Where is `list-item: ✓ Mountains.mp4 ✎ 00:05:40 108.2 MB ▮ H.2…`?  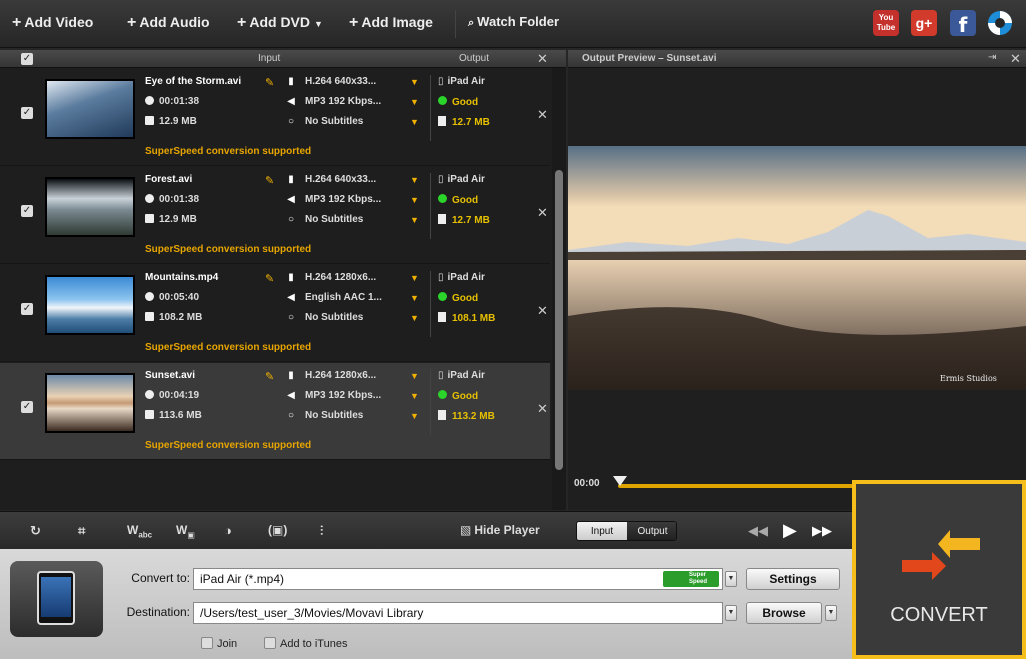 list-item: ✓ Mountains.mp4 ✎ 00:05:40 108.2 MB ▮ H.2… is located at coordinates (275, 313).